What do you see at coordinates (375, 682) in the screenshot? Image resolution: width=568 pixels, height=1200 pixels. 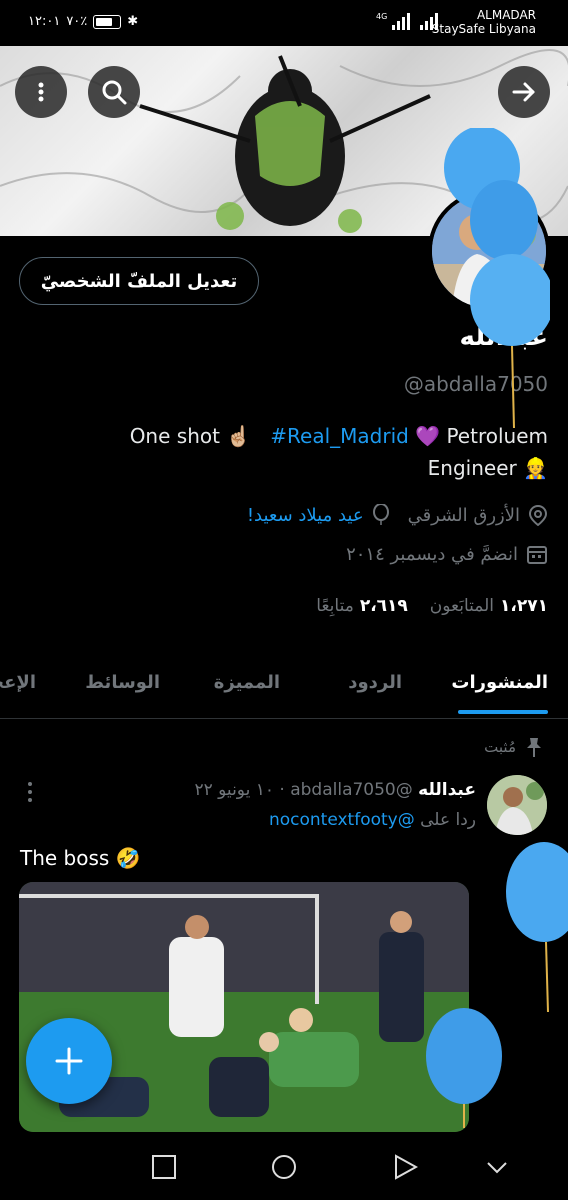 I see `tab-replies: الردود` at bounding box center [375, 682].